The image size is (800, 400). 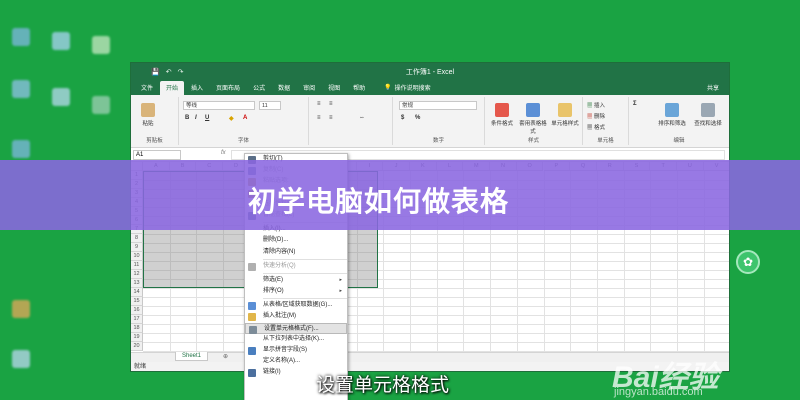 I want to click on align-left-icon: ≡, so click(x=319, y=118).